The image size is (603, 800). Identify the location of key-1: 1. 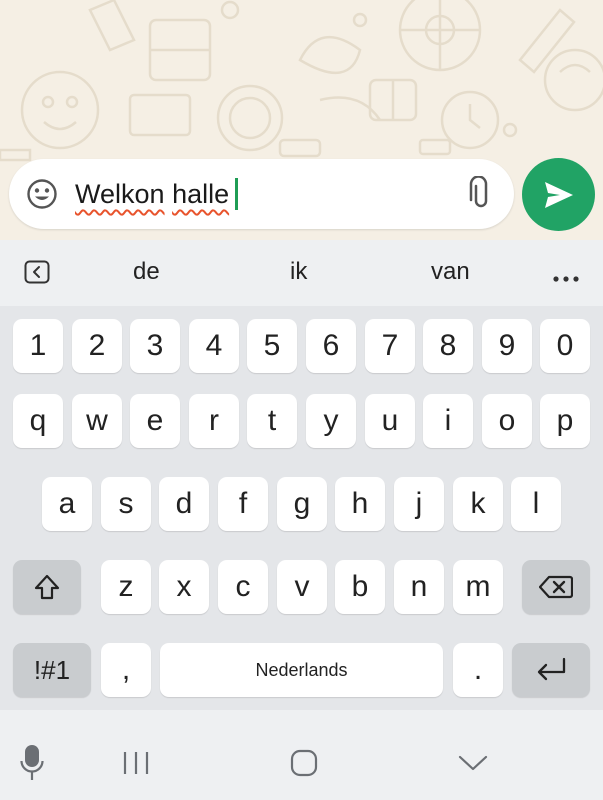
(38, 346).